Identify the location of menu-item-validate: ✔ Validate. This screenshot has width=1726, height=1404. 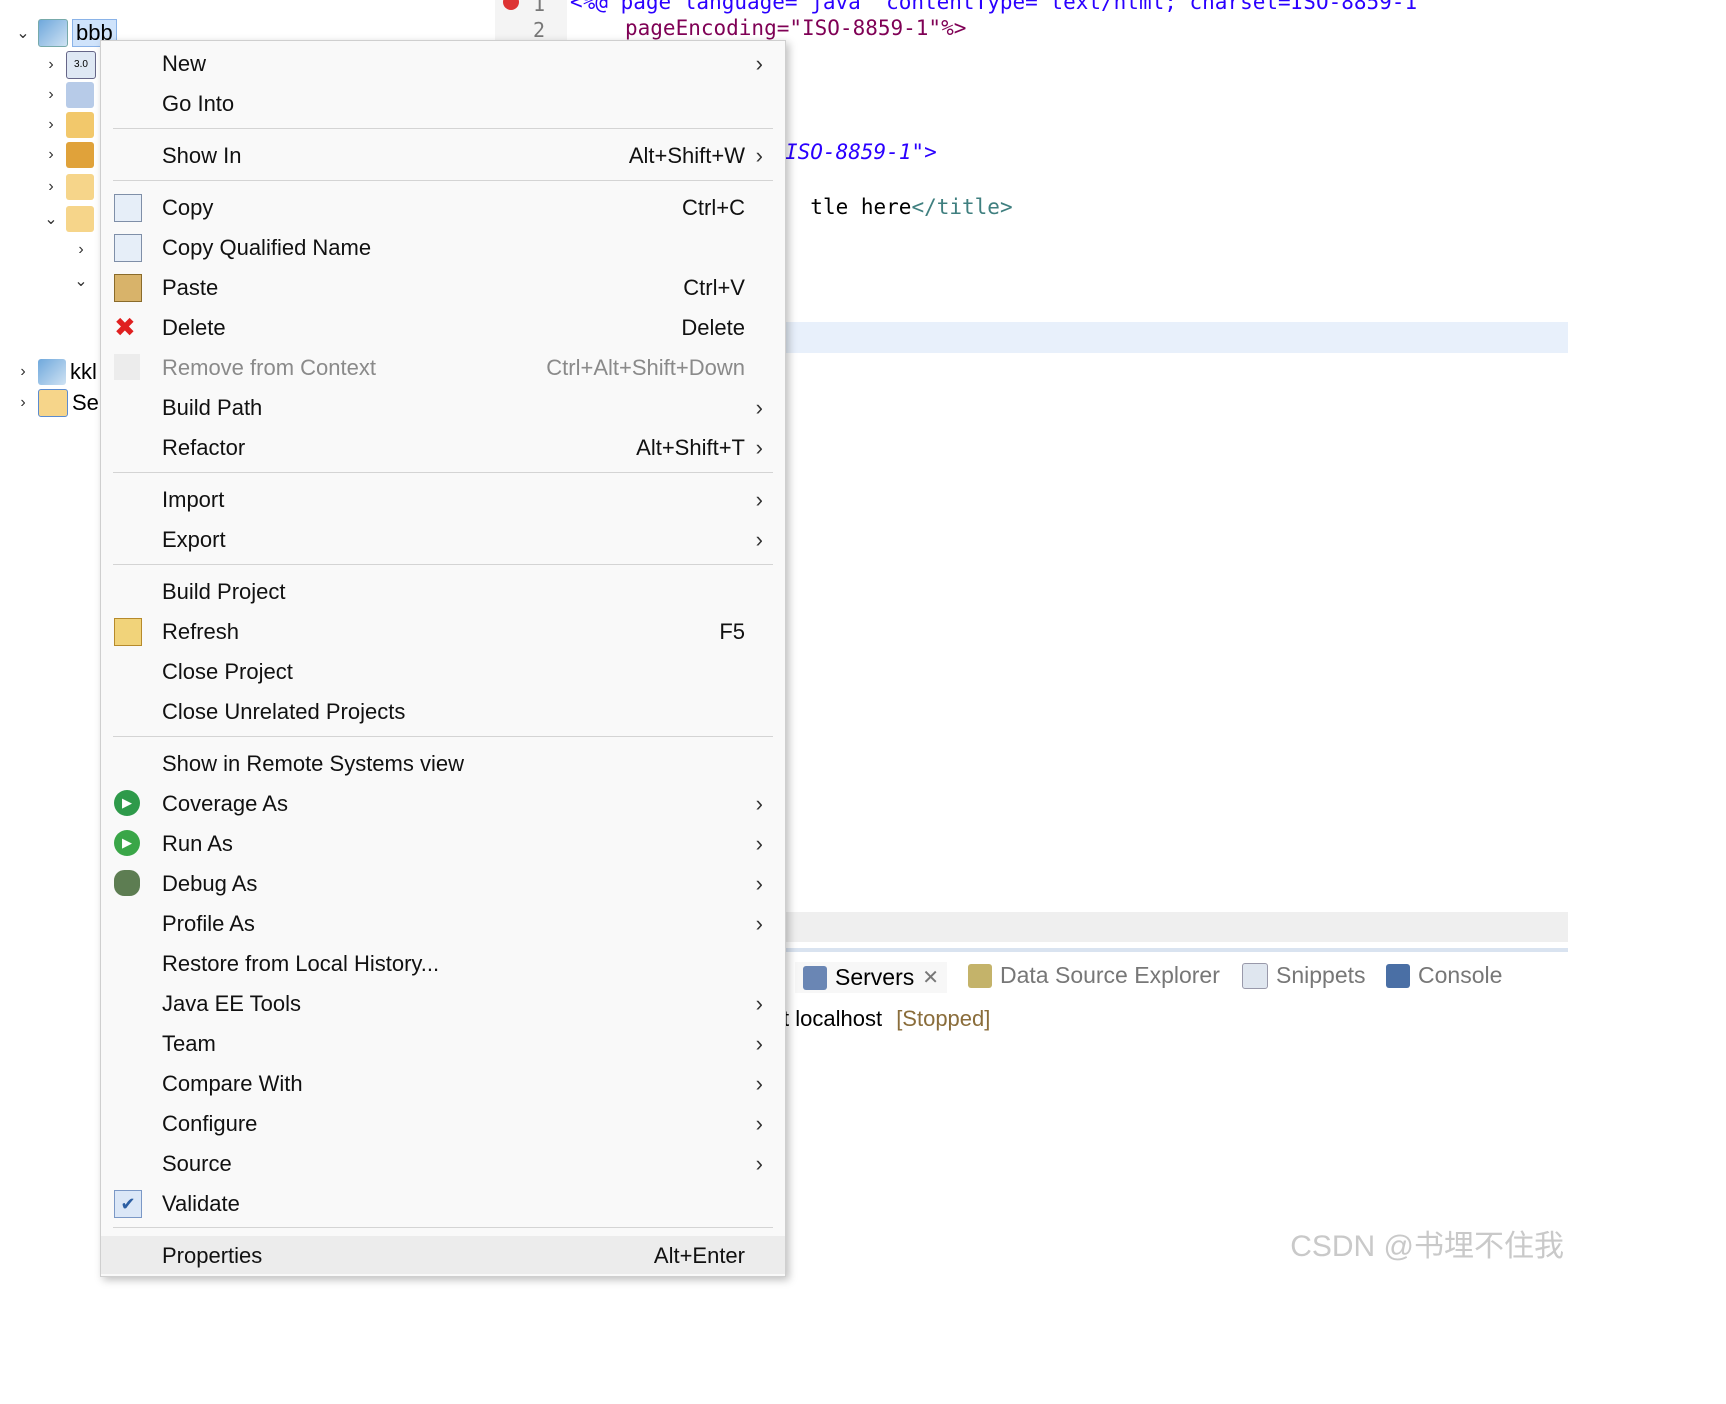
(443, 1203).